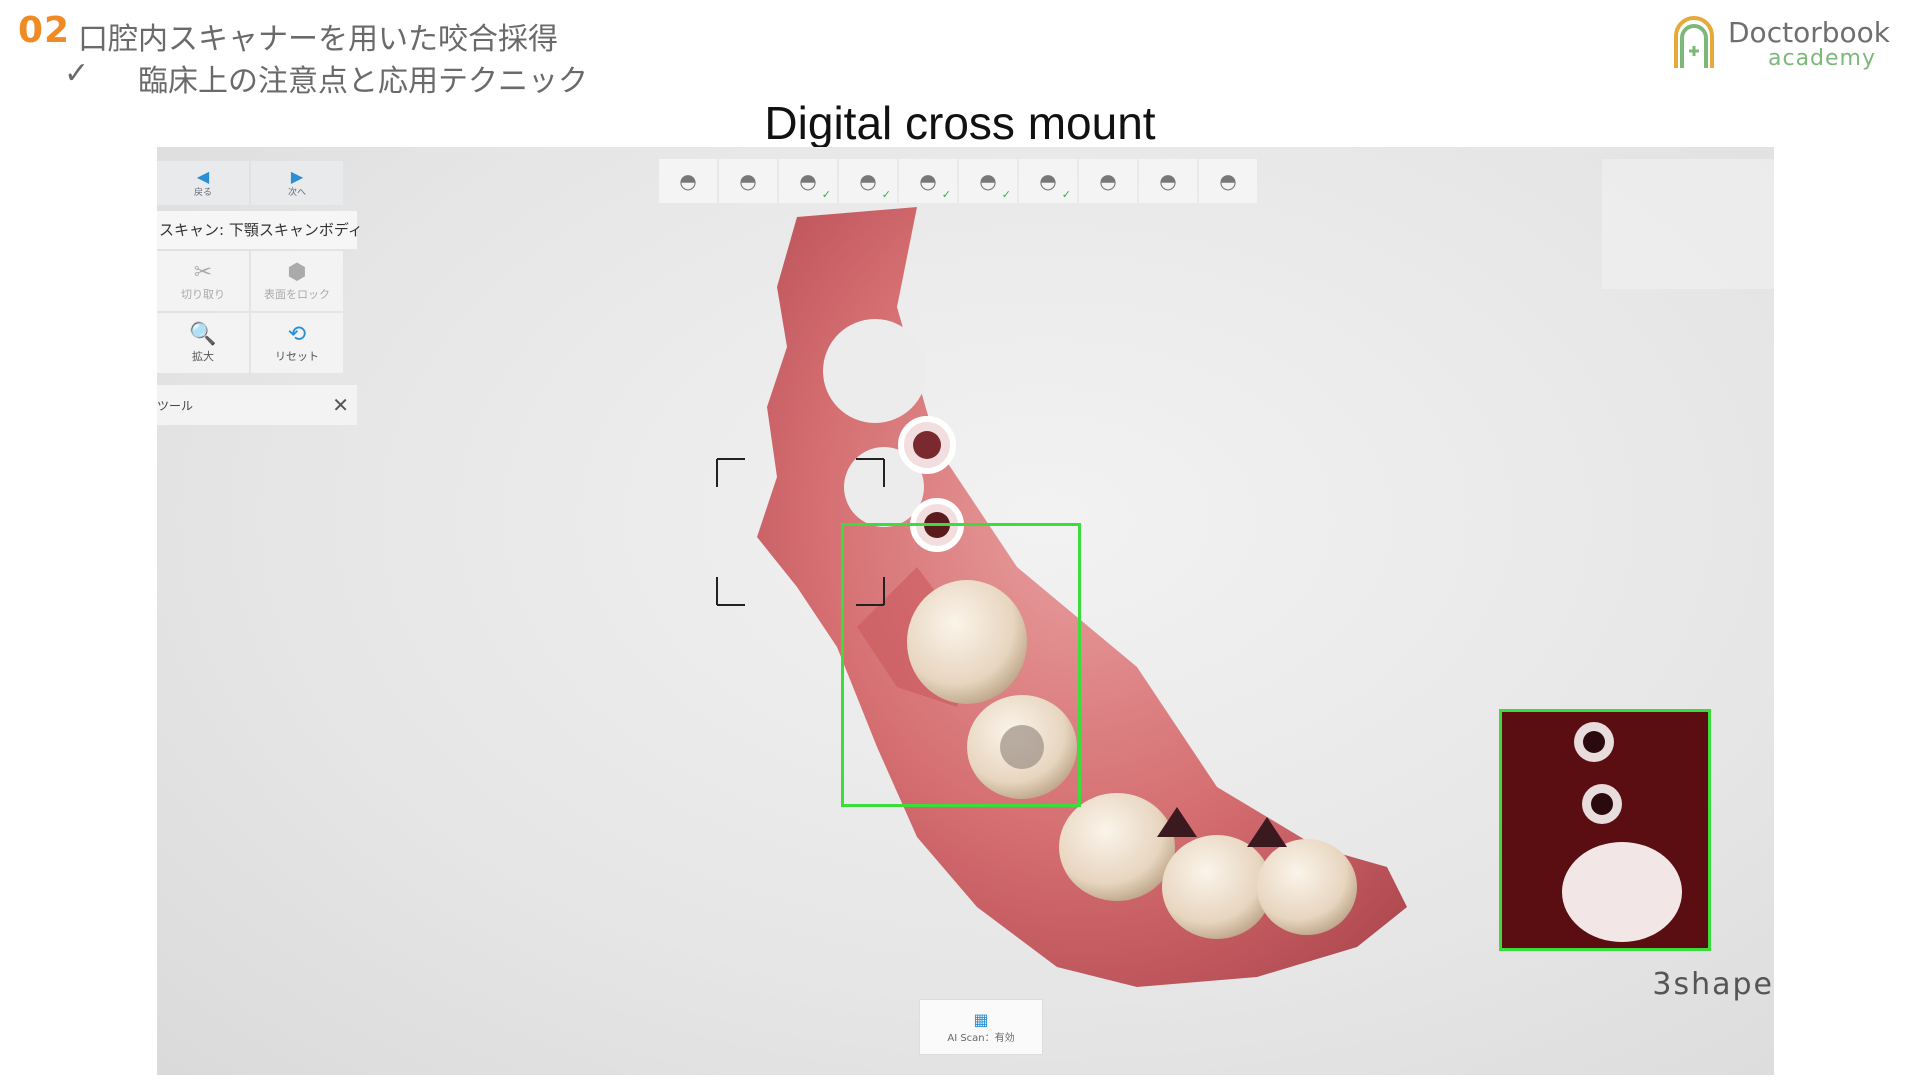 The image size is (1920, 1080). Describe the element at coordinates (203, 334) in the screenshot. I see `magnifier-icon: 🔍` at that location.